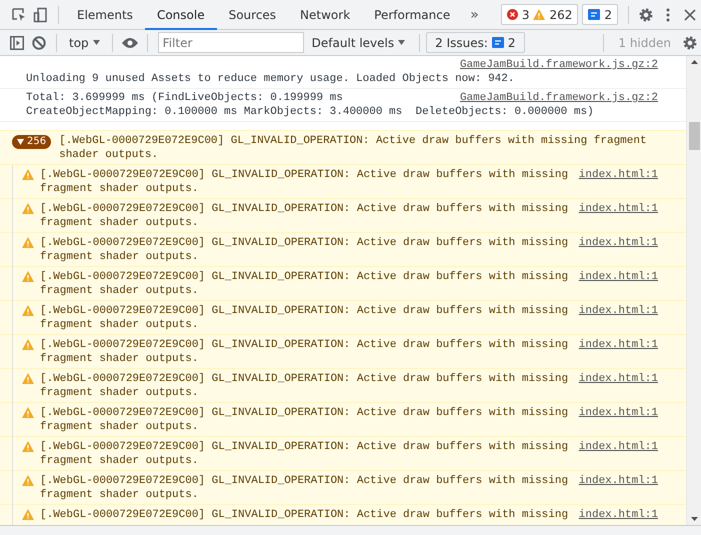  I want to click on console-message: Unloading 9 unused Assets to reduce memory usage. Loaded Objects now: 942., so click(270, 79).